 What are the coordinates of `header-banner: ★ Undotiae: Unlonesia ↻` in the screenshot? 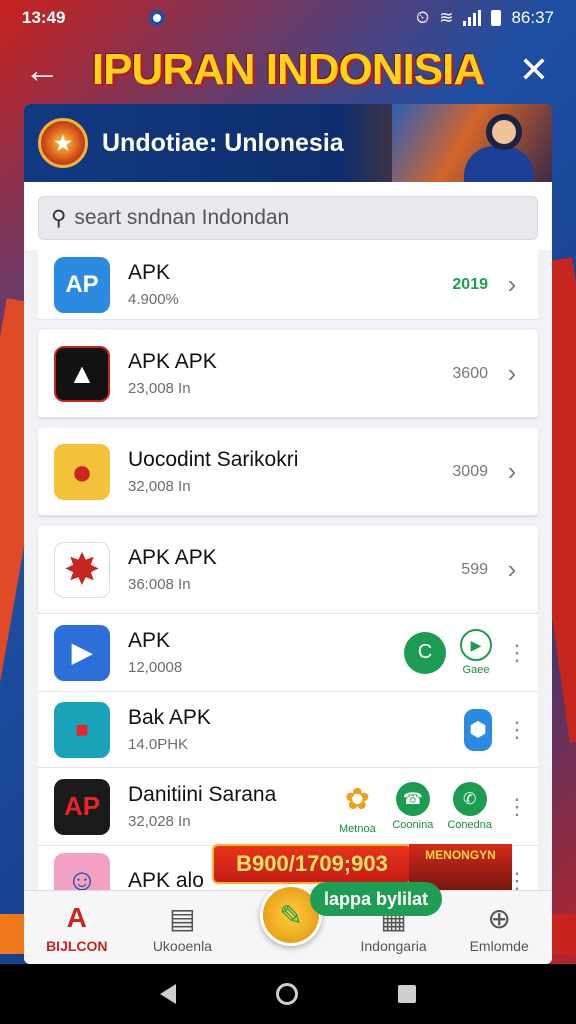 It's located at (288, 143).